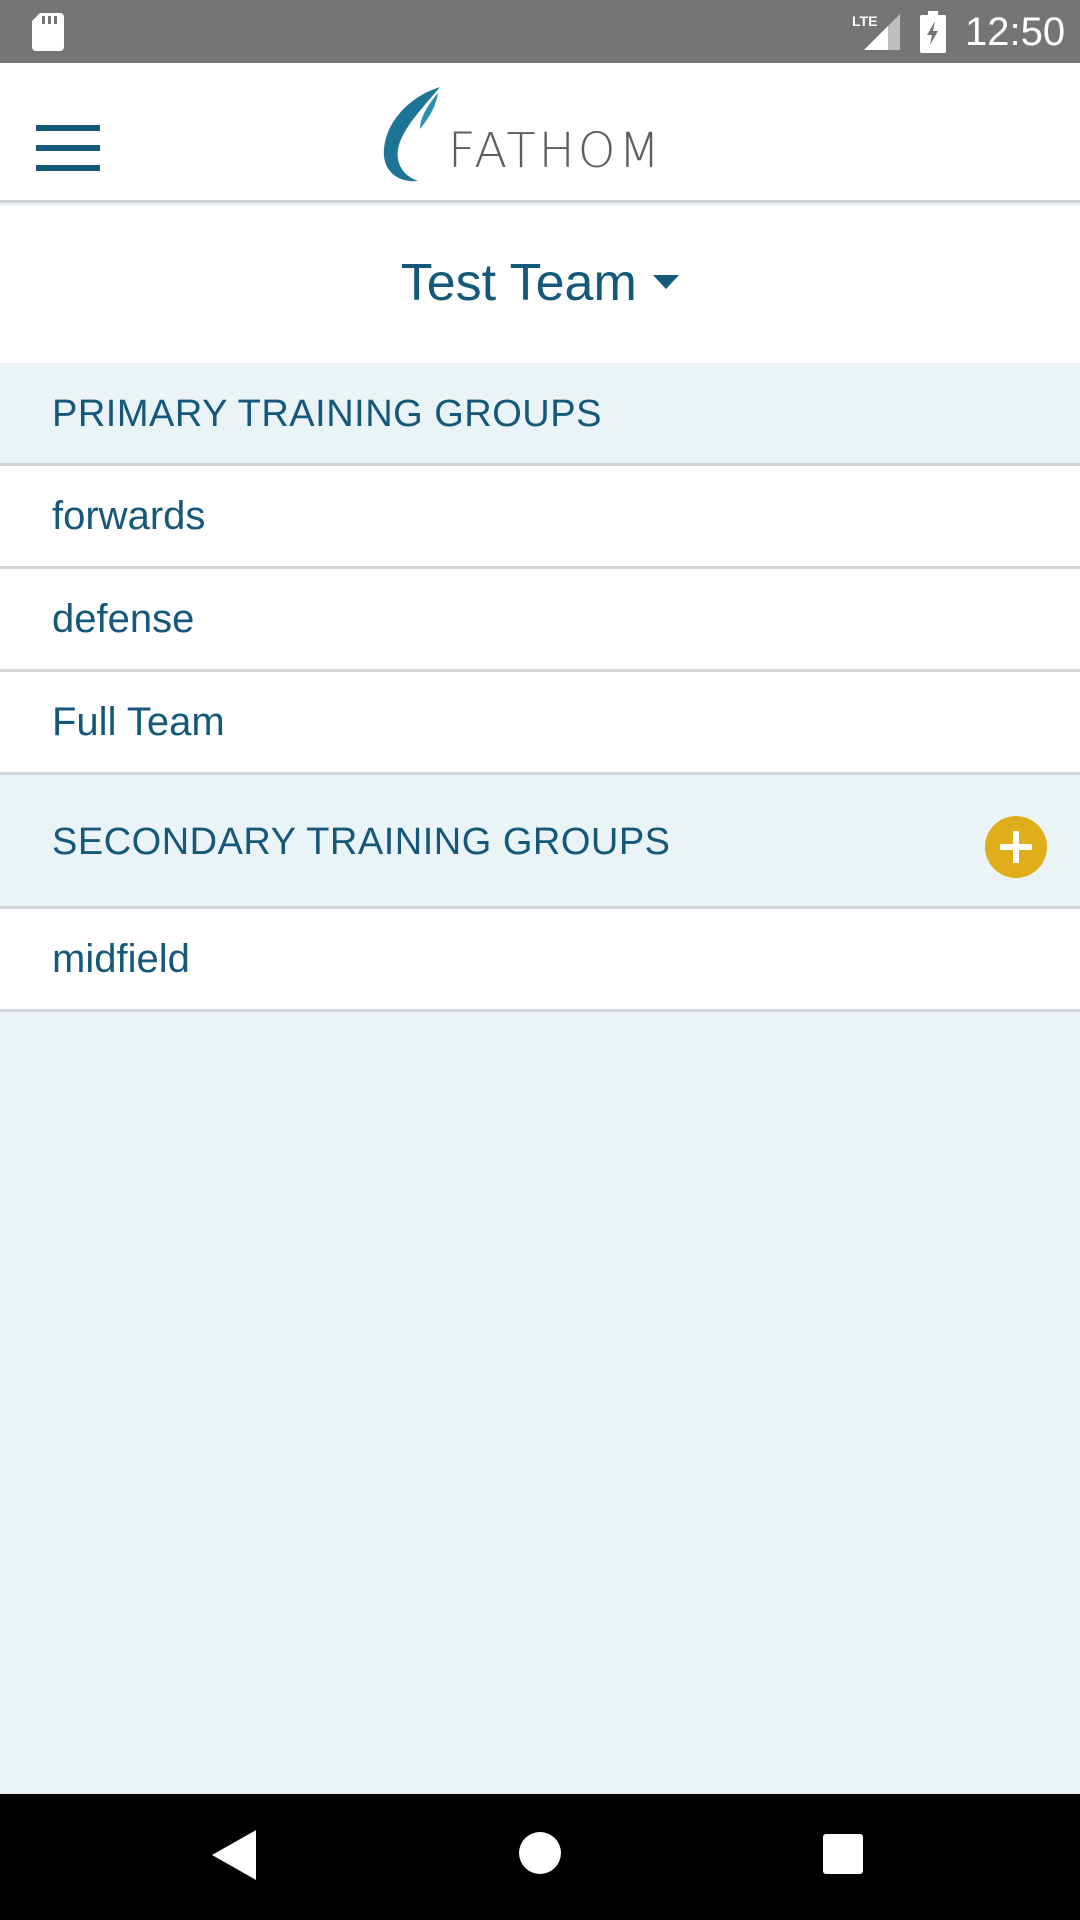 The image size is (1080, 1920). I want to click on battery-charging-icon, so click(933, 32).